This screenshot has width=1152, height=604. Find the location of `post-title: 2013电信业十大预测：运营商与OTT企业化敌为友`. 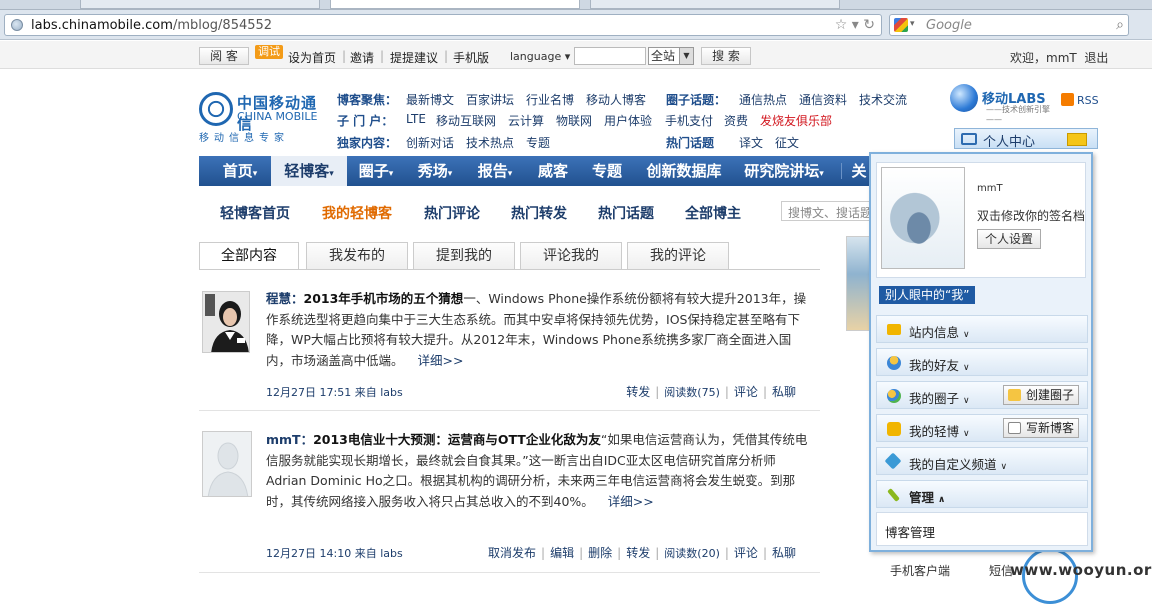

post-title: 2013电信业十大预测：运营商与OTT企业化敌为友 is located at coordinates (457, 439).